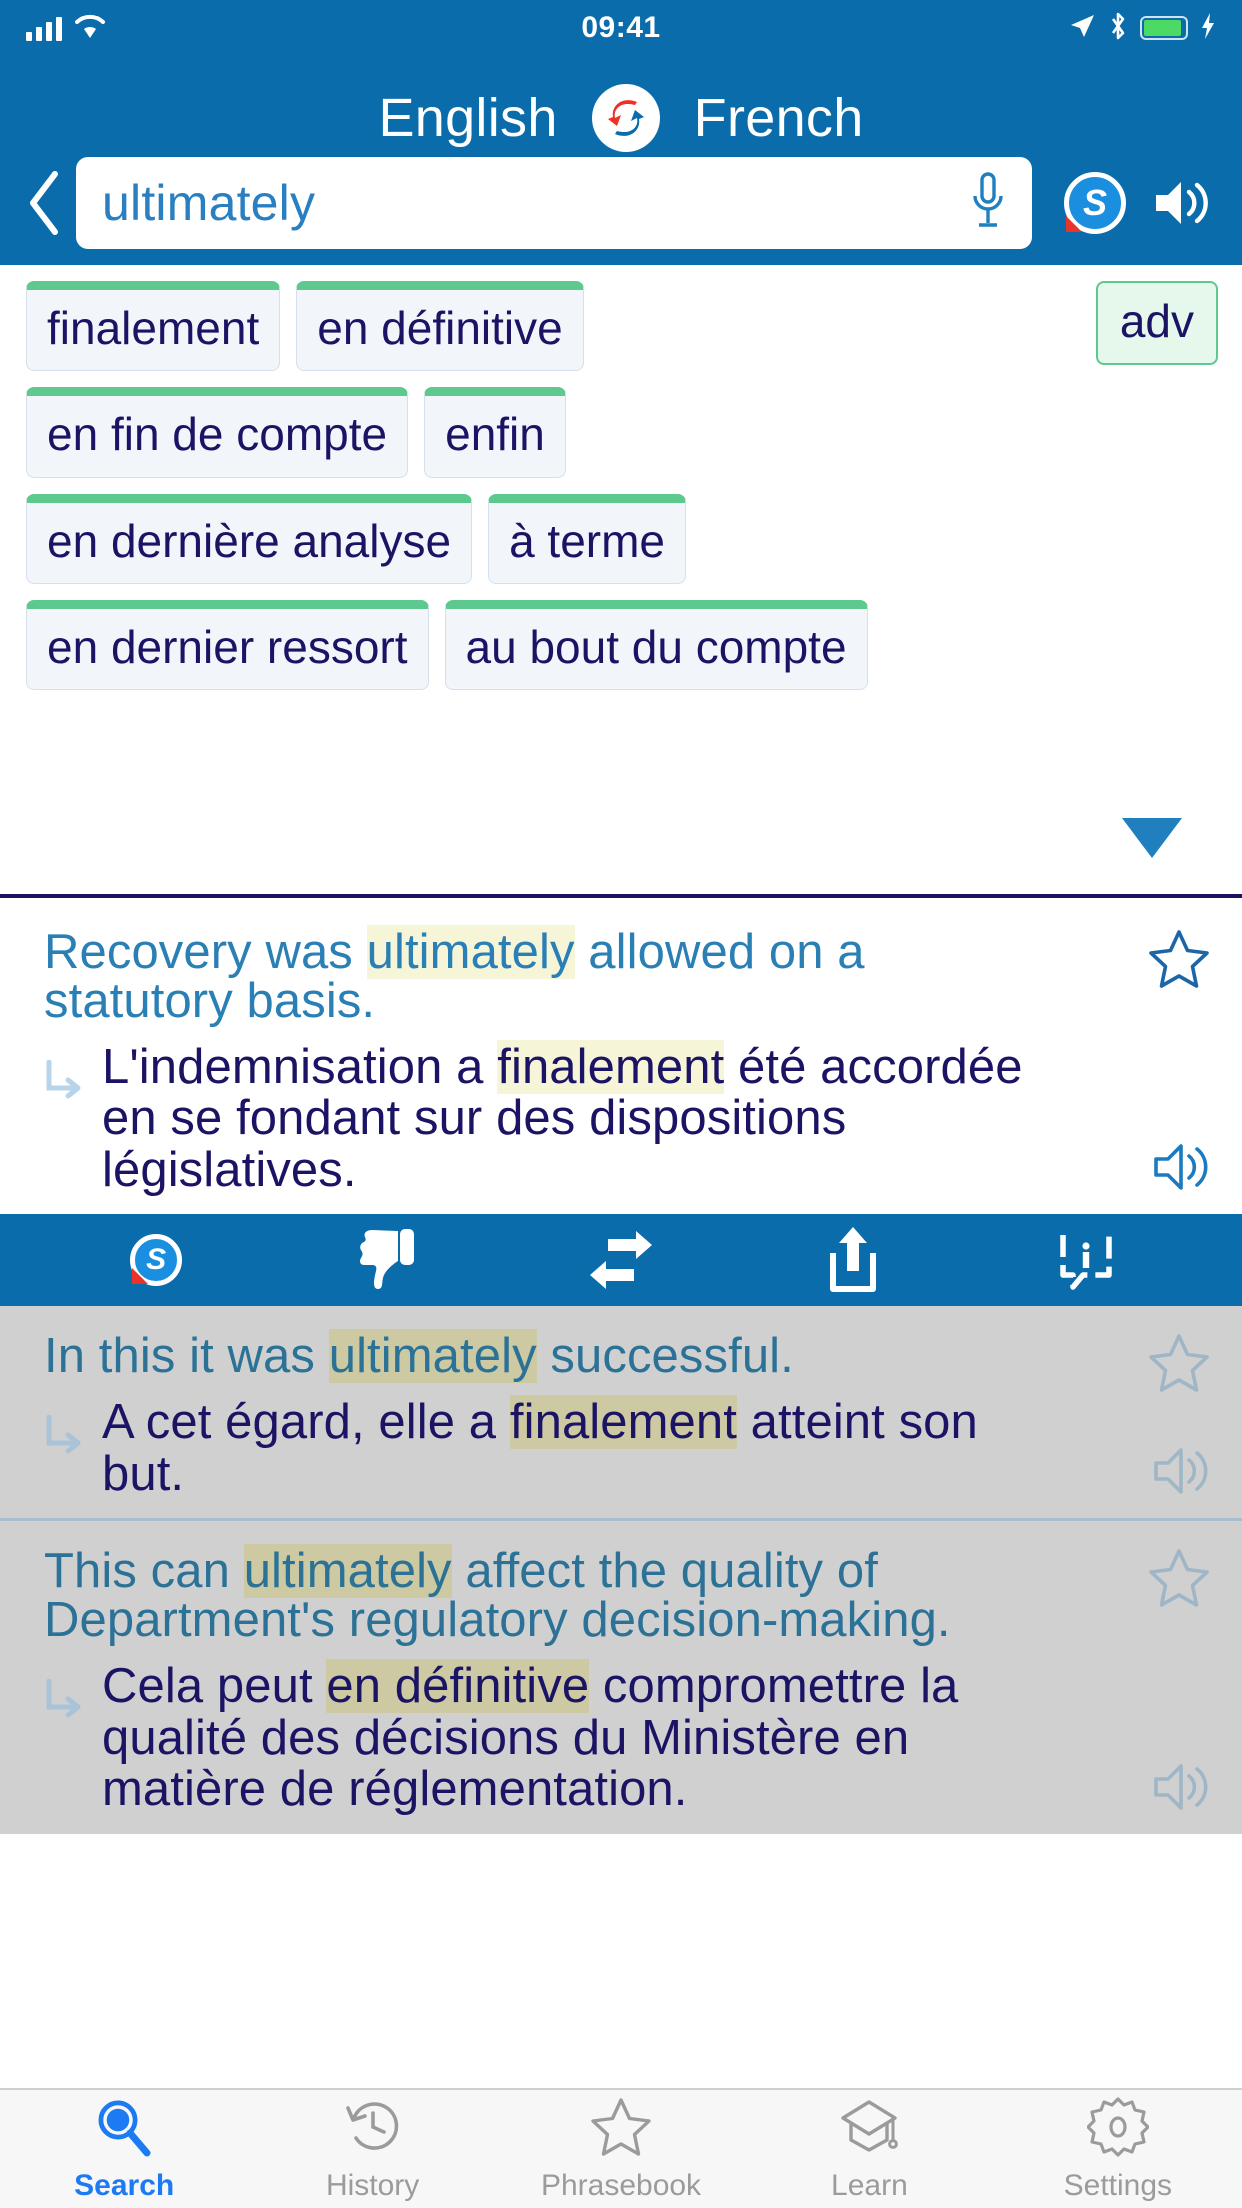 The height and width of the screenshot is (2208, 1242). I want to click on chip-row: en fin de compte enfin, so click(526, 432).